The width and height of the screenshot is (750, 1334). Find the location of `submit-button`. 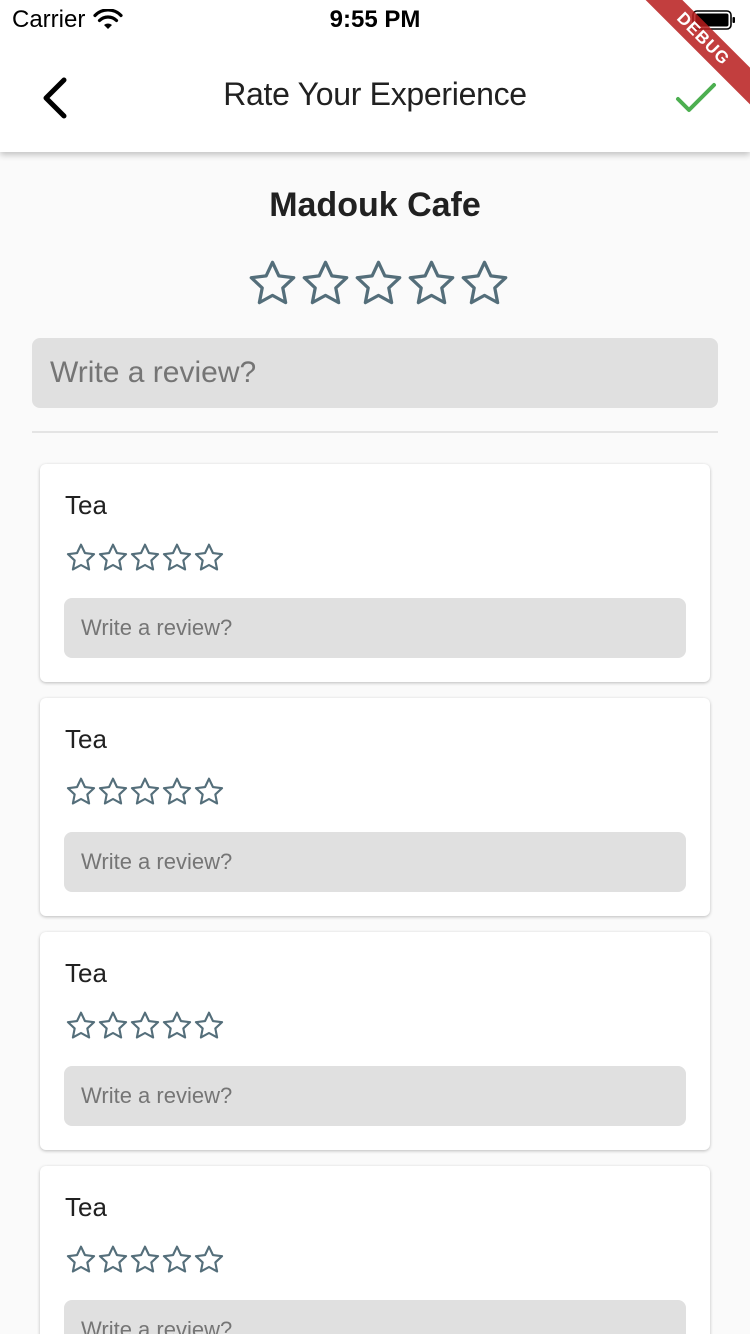

submit-button is located at coordinates (696, 98).